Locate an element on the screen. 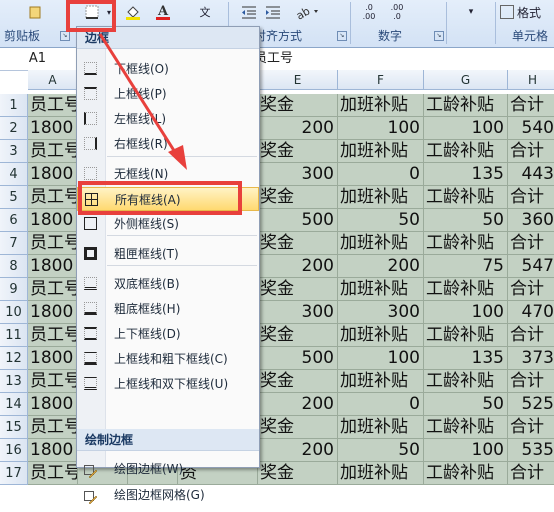 This screenshot has width=554, height=512. pencil-grid-icon is located at coordinates (91, 496).